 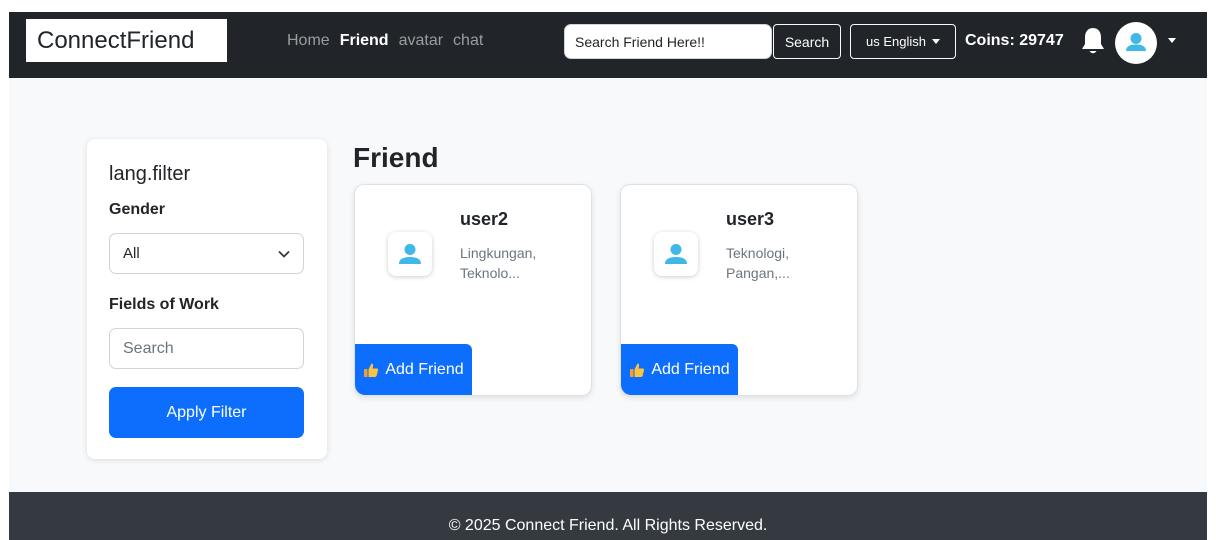 I want to click on gender-label: Gender, so click(x=137, y=209).